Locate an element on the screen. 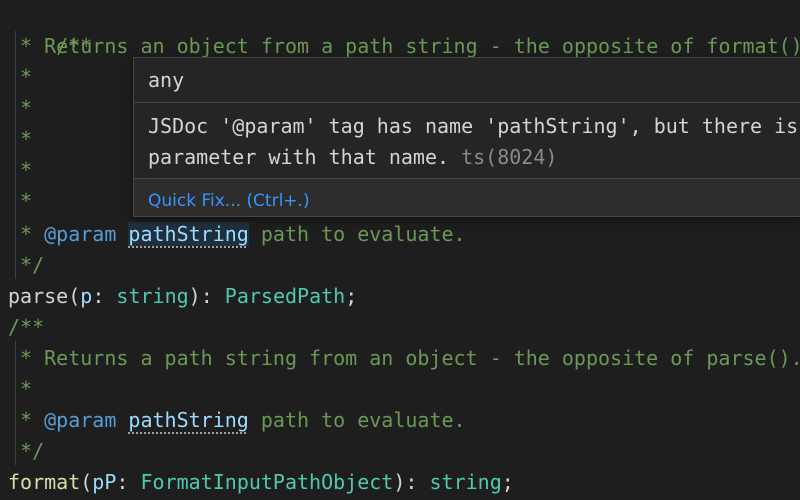 The width and height of the screenshot is (800, 500). parameter: p is located at coordinates (86, 296).